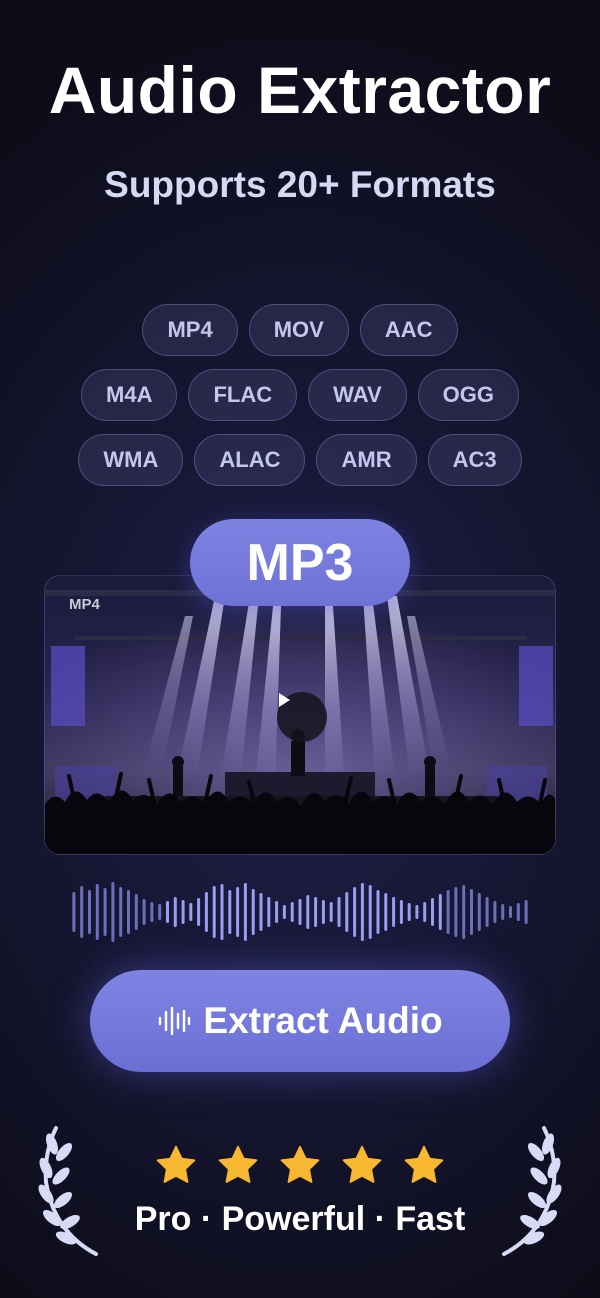 This screenshot has height=1298, width=600. Describe the element at coordinates (300, 90) in the screenshot. I see `app-title: Audio Extractor` at that location.